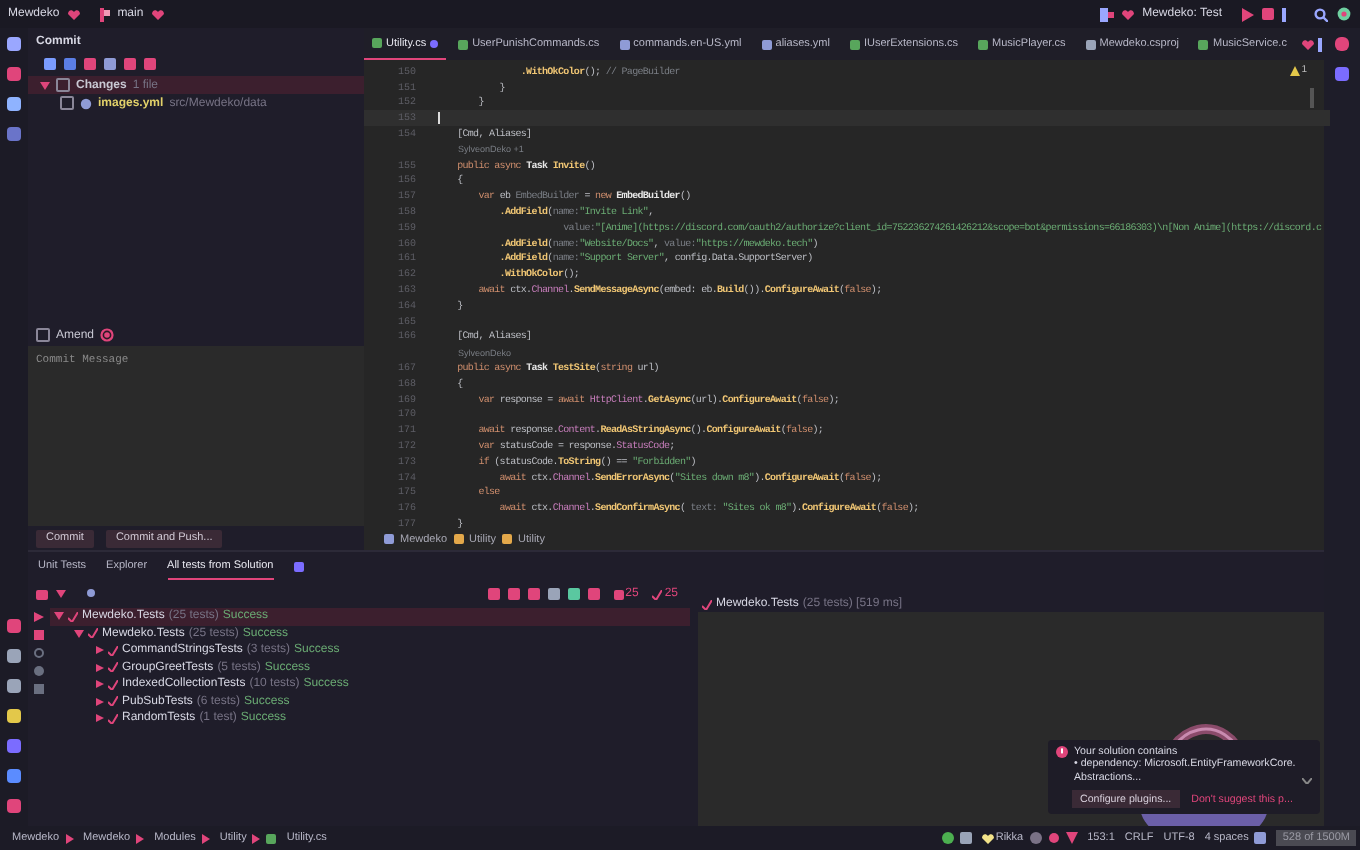 This screenshot has width=1360, height=850. What do you see at coordinates (1062, 751) in the screenshot?
I see `info-icon` at bounding box center [1062, 751].